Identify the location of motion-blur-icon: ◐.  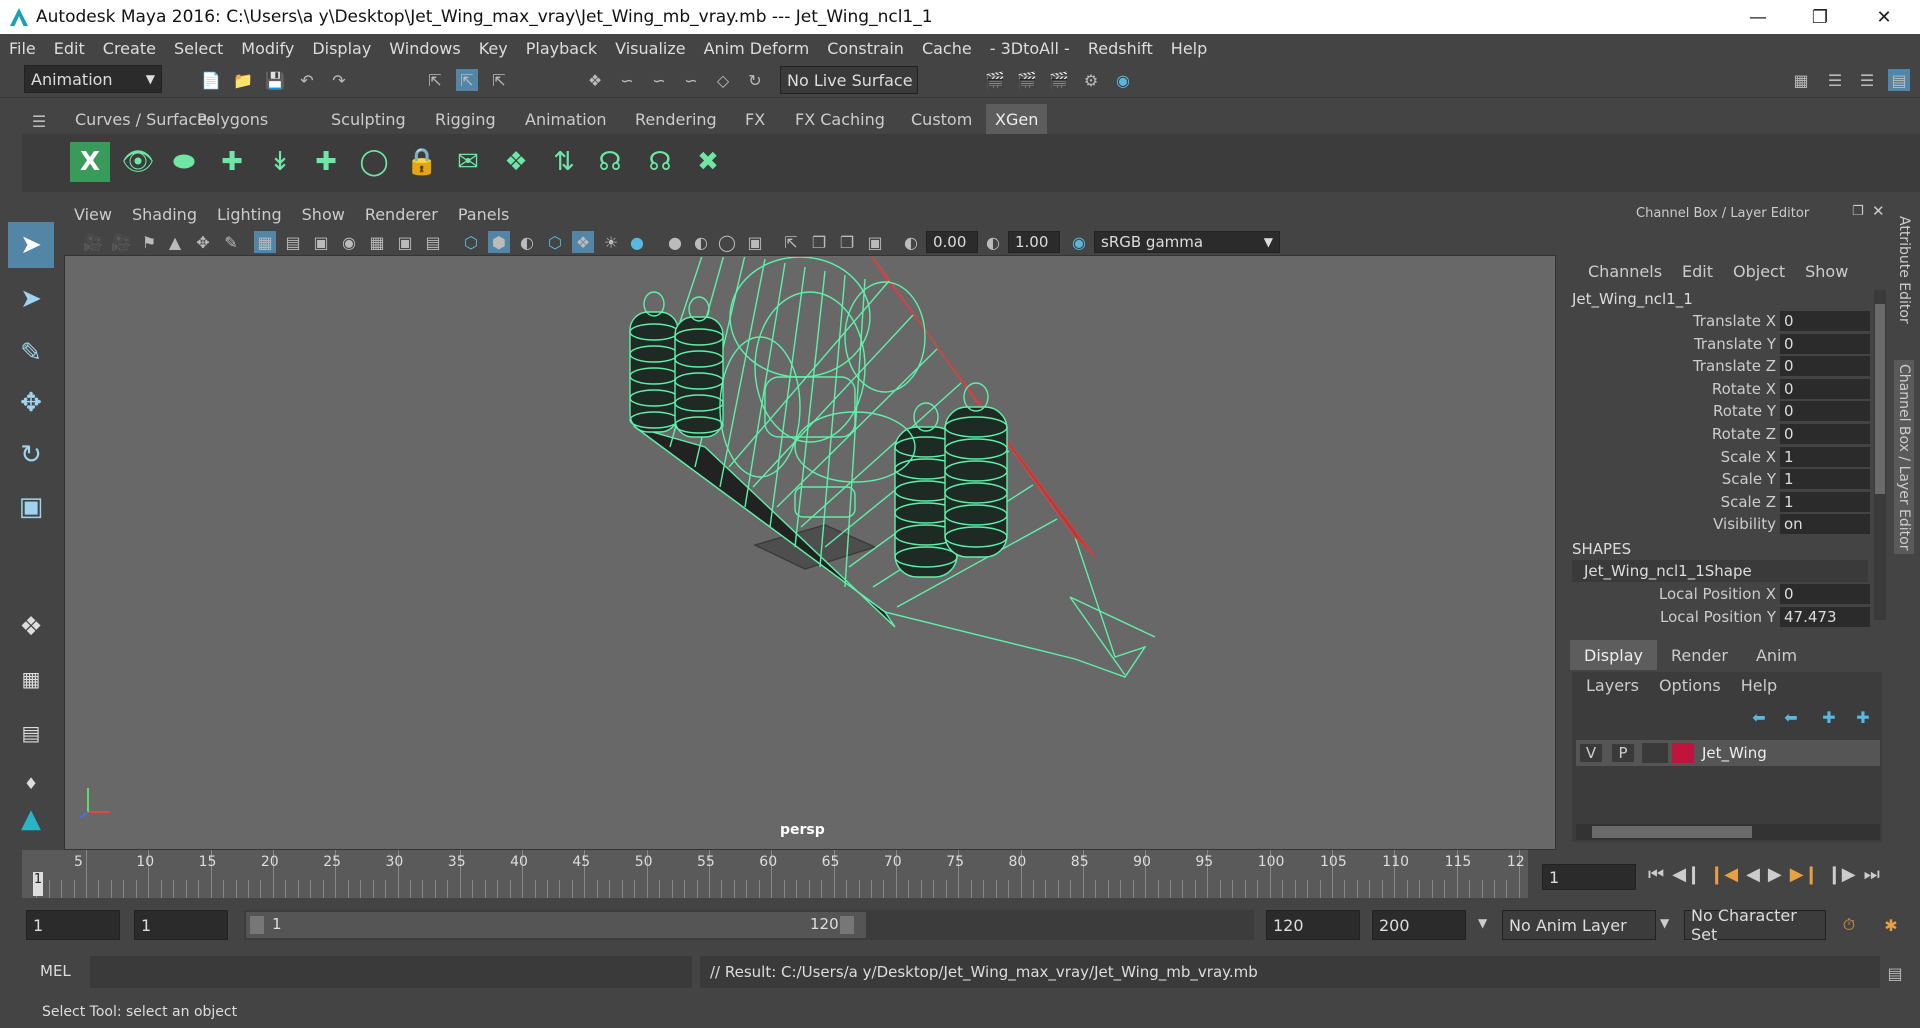
(701, 242).